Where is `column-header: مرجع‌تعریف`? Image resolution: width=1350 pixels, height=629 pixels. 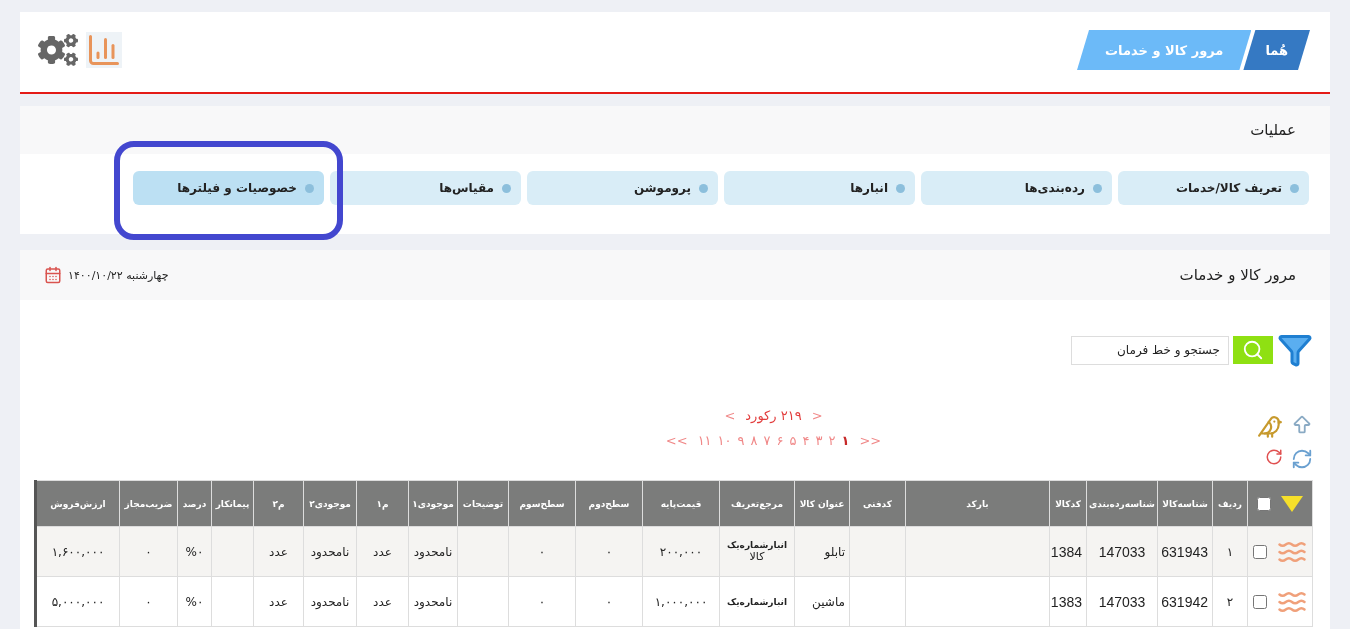
column-header: مرجع‌تعریف is located at coordinates (757, 503).